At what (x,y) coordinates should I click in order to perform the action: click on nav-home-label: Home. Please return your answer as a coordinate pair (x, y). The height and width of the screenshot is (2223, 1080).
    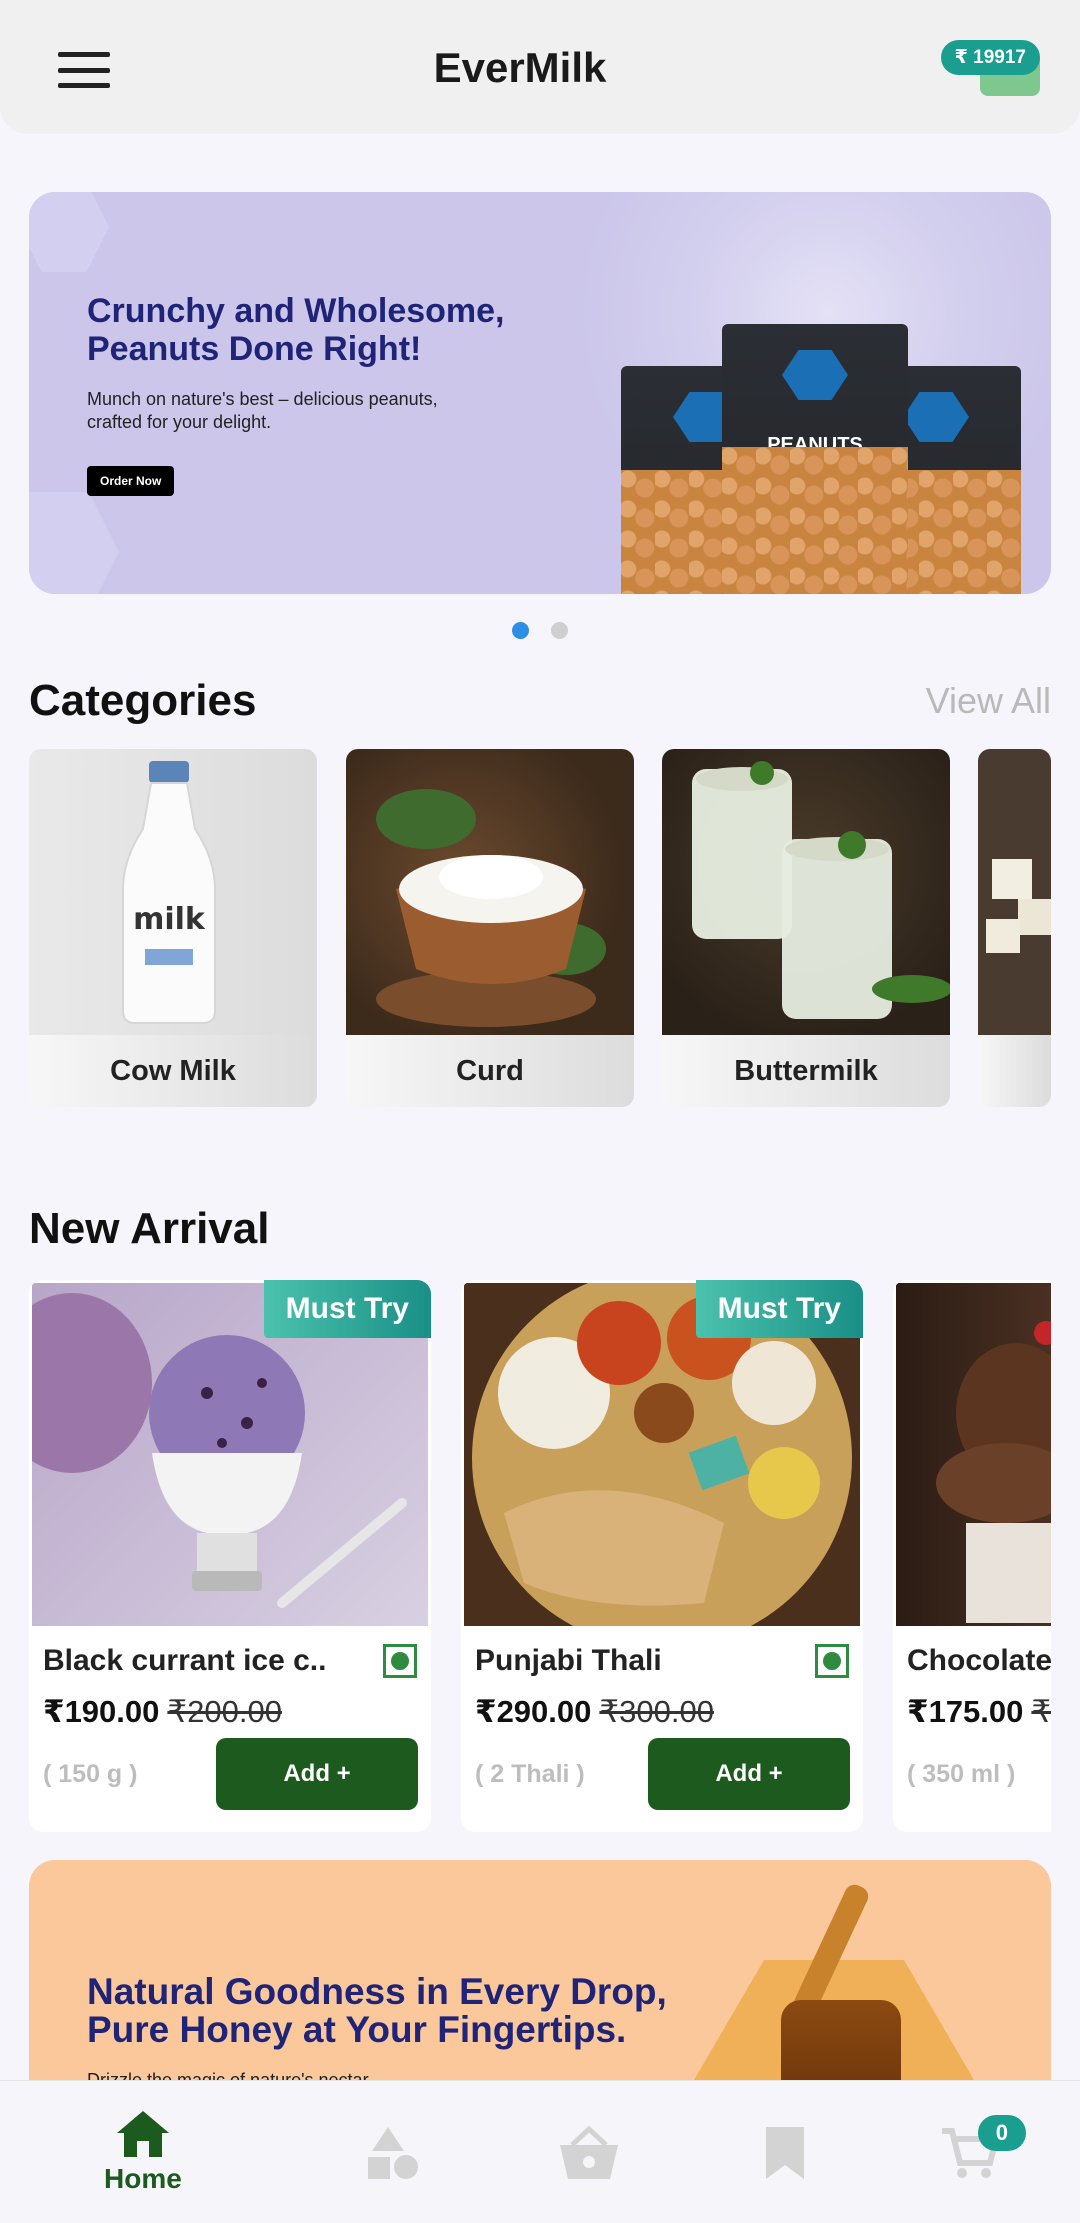
    Looking at the image, I should click on (143, 2178).